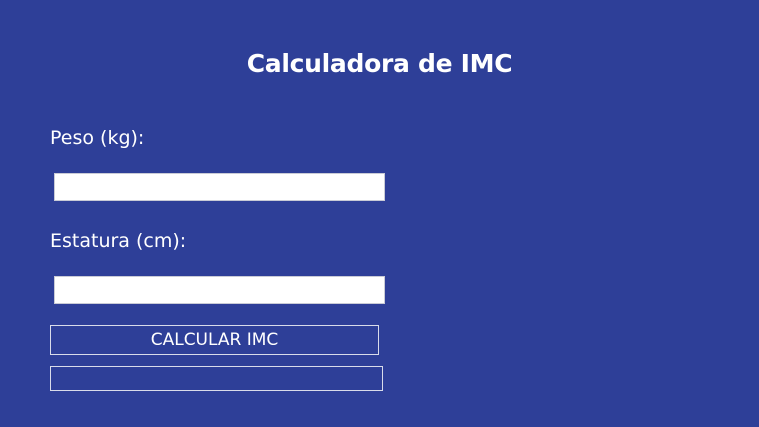  I want to click on estatura-input, so click(219, 290).